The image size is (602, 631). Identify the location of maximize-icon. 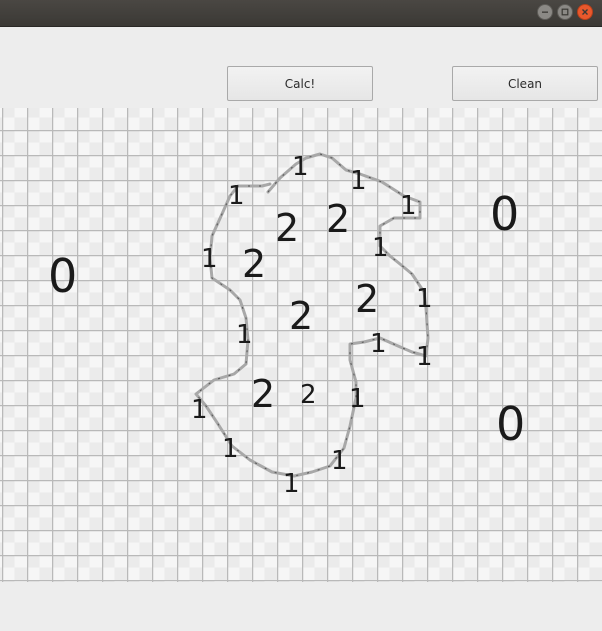
(565, 12).